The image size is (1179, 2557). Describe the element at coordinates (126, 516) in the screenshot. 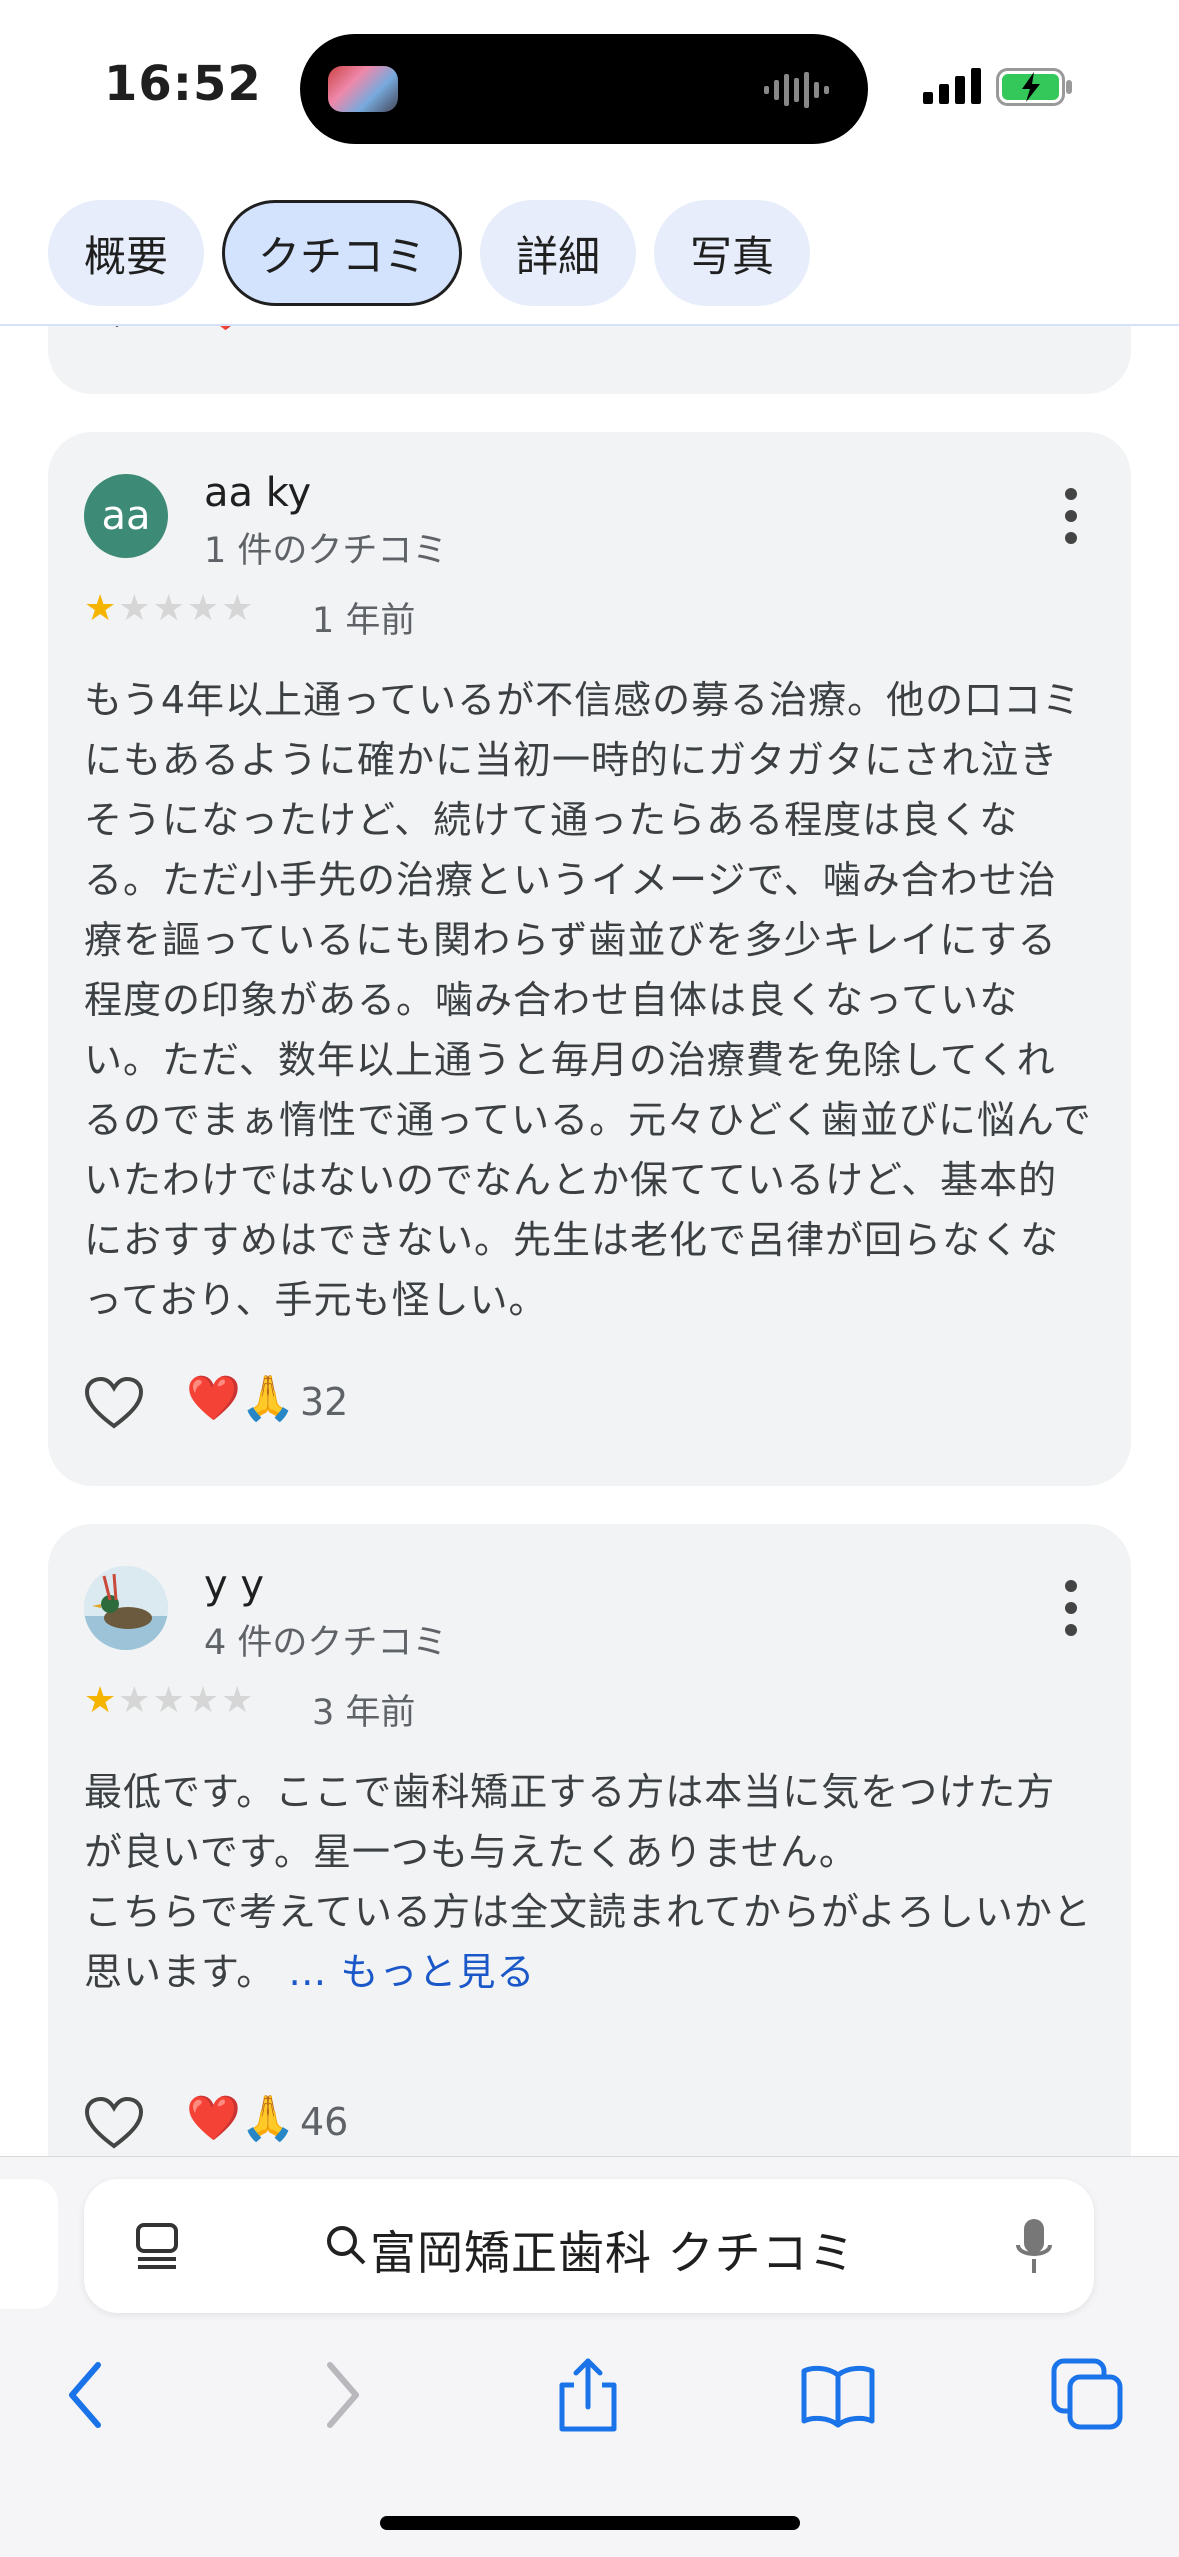

I see `avatar: aa` at that location.